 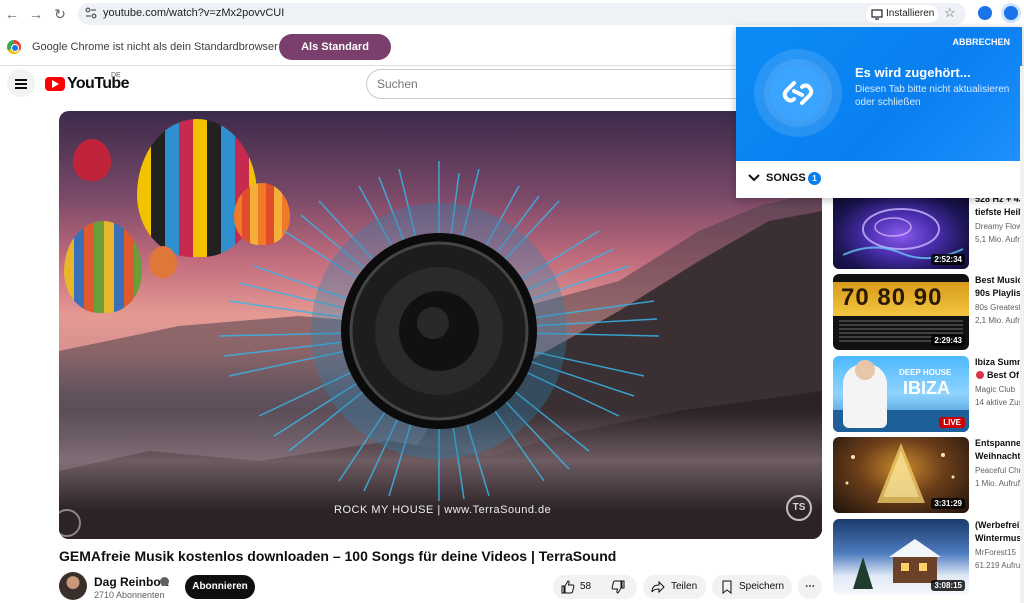 I want to click on video-duration: 2:52:34, so click(x=948, y=259).